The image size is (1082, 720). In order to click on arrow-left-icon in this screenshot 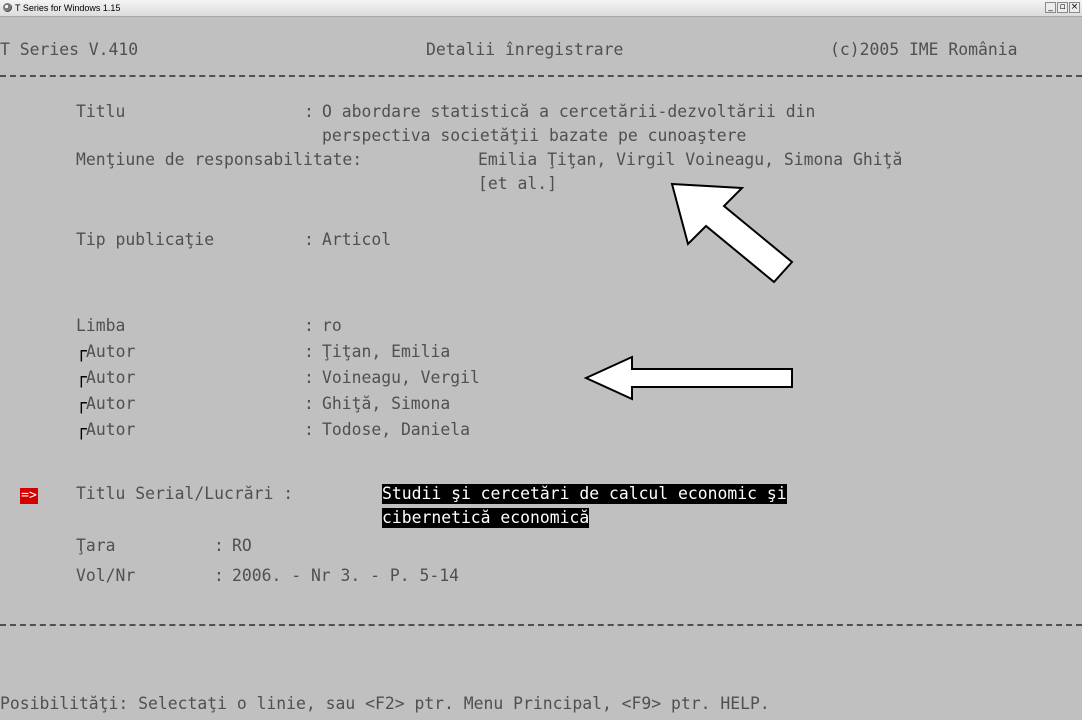, I will do `click(688, 378)`.